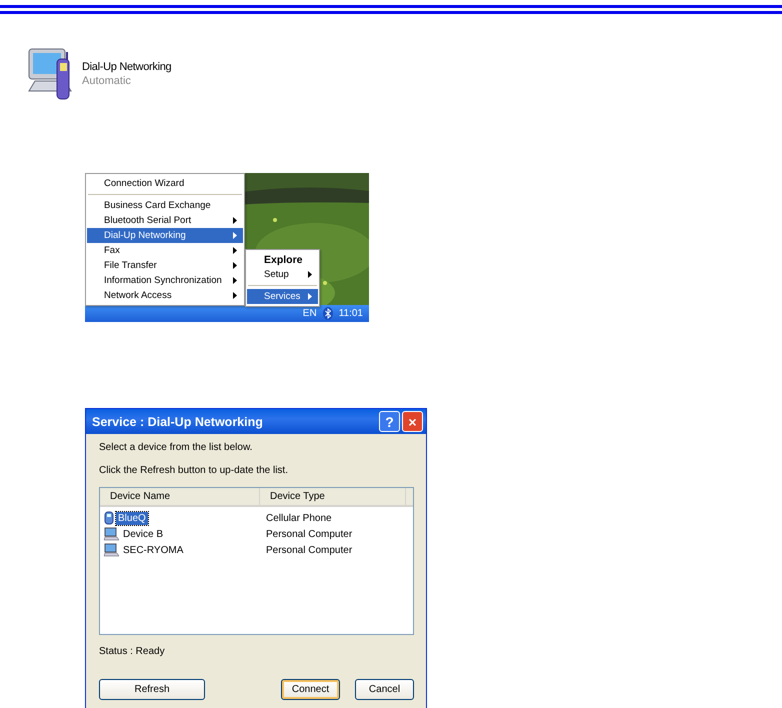 This screenshot has width=782, height=708. What do you see at coordinates (327, 313) in the screenshot?
I see `bluetooth-icon` at bounding box center [327, 313].